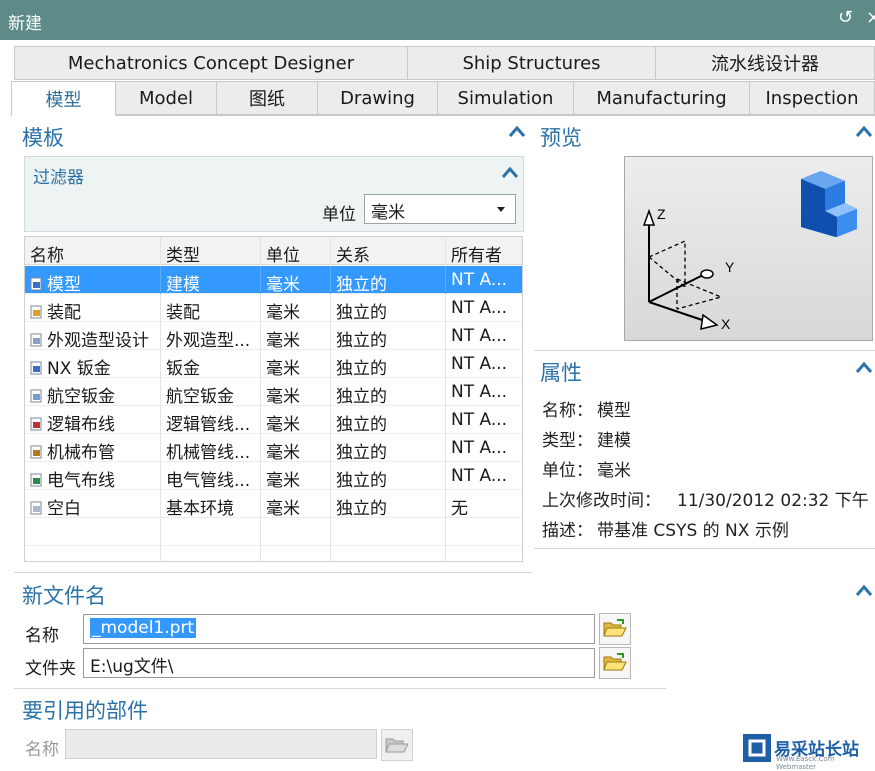  Describe the element at coordinates (200, 508) in the screenshot. I see `cell-text: 基本环境` at that location.